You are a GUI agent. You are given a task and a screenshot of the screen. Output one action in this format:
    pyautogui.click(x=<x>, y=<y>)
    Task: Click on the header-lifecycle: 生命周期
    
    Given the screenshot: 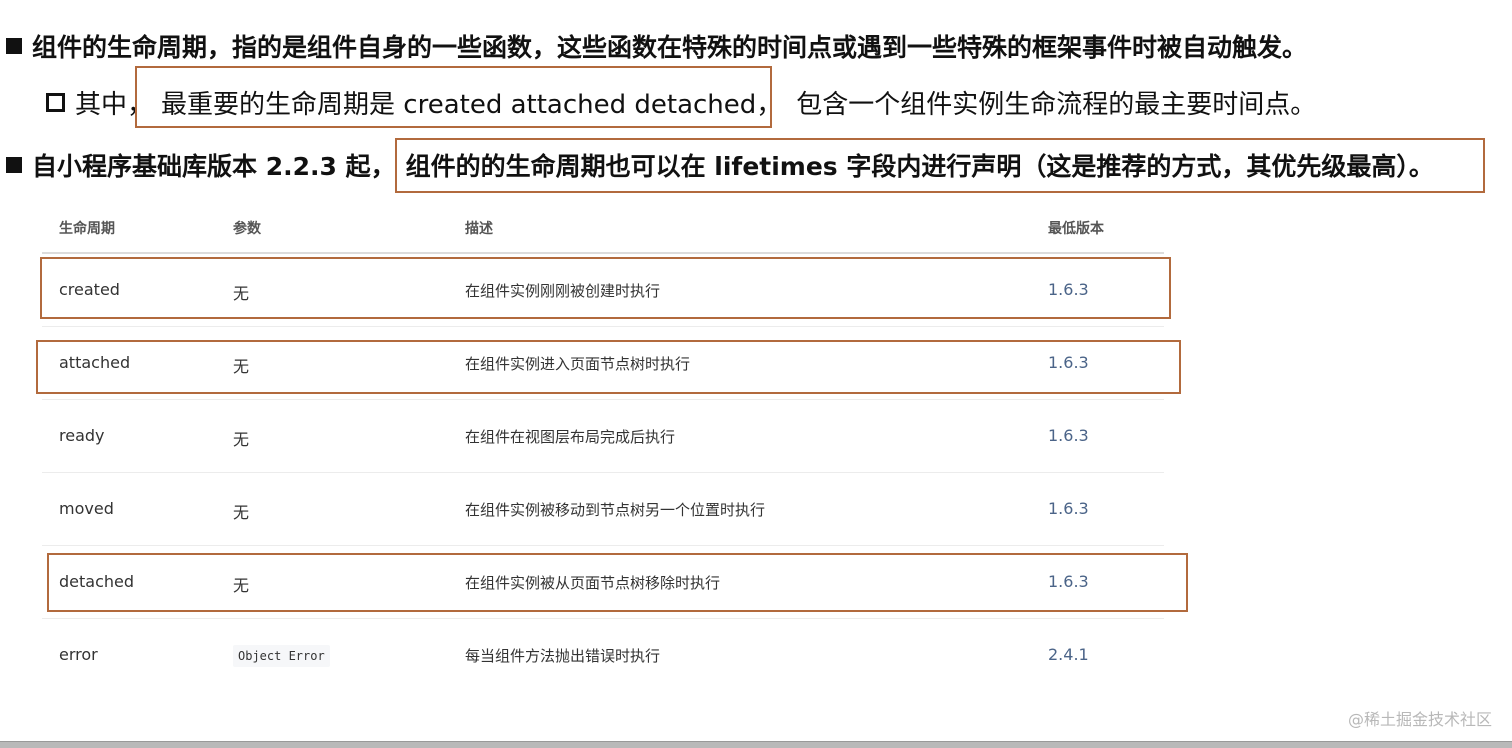 What is the action you would take?
    pyautogui.click(x=87, y=229)
    